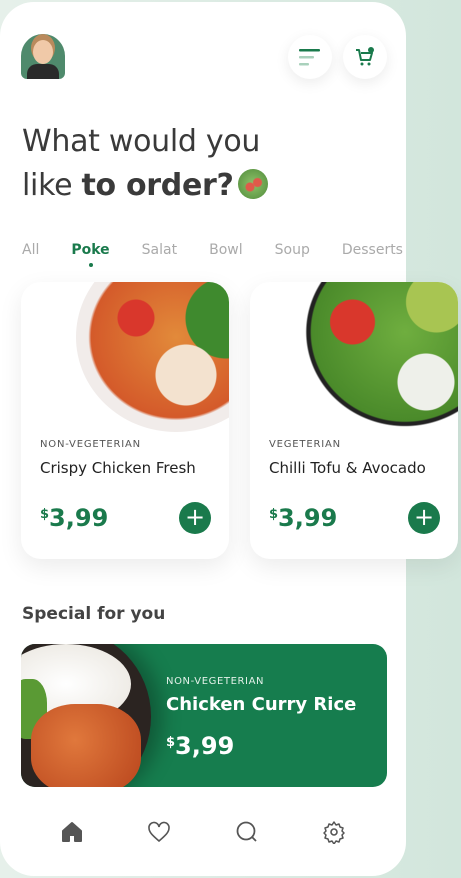 The height and width of the screenshot is (878, 461). I want to click on bottom-nav, so click(203, 832).